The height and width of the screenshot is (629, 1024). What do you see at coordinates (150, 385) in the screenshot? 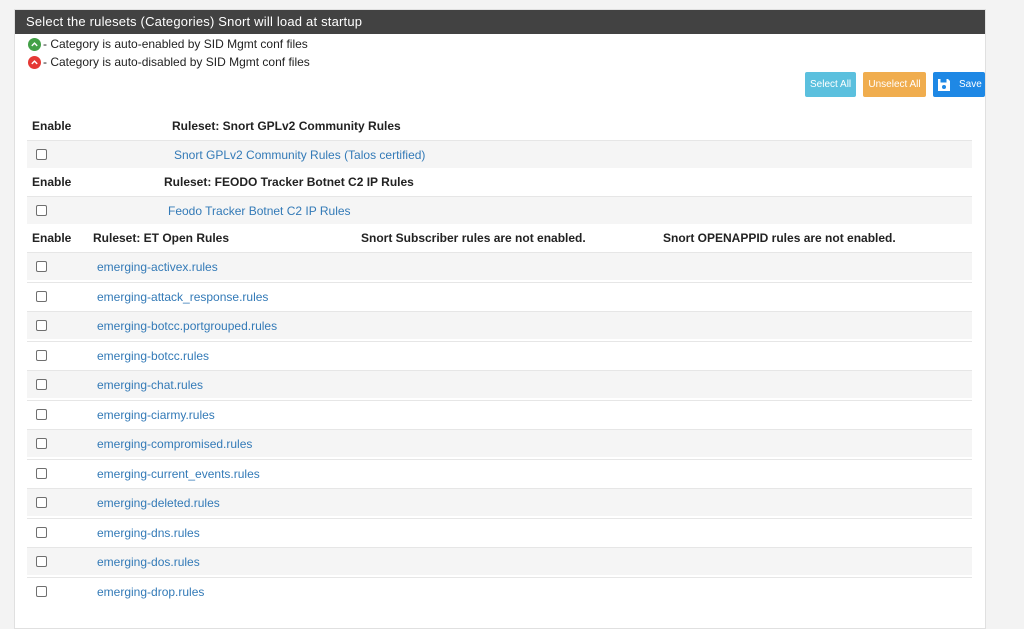
I see `rule-link: emerging-chat.rules` at bounding box center [150, 385].